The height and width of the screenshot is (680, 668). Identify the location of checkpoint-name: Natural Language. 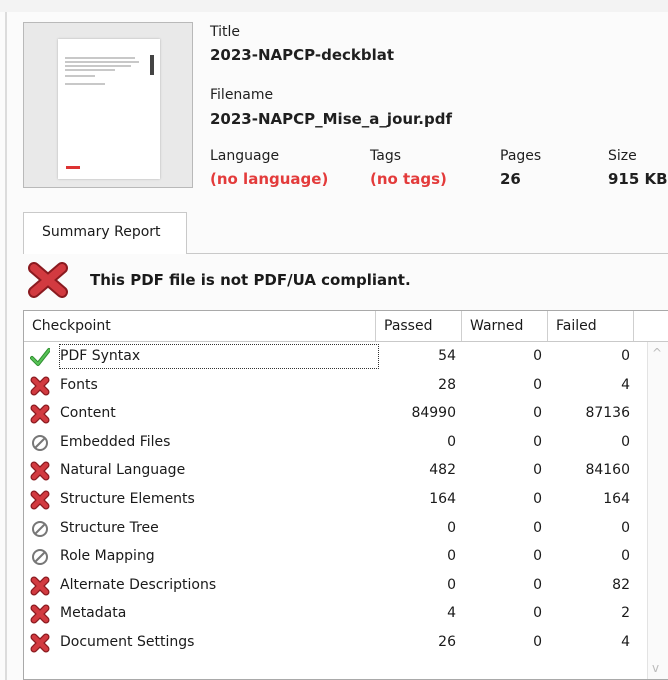
(123, 470).